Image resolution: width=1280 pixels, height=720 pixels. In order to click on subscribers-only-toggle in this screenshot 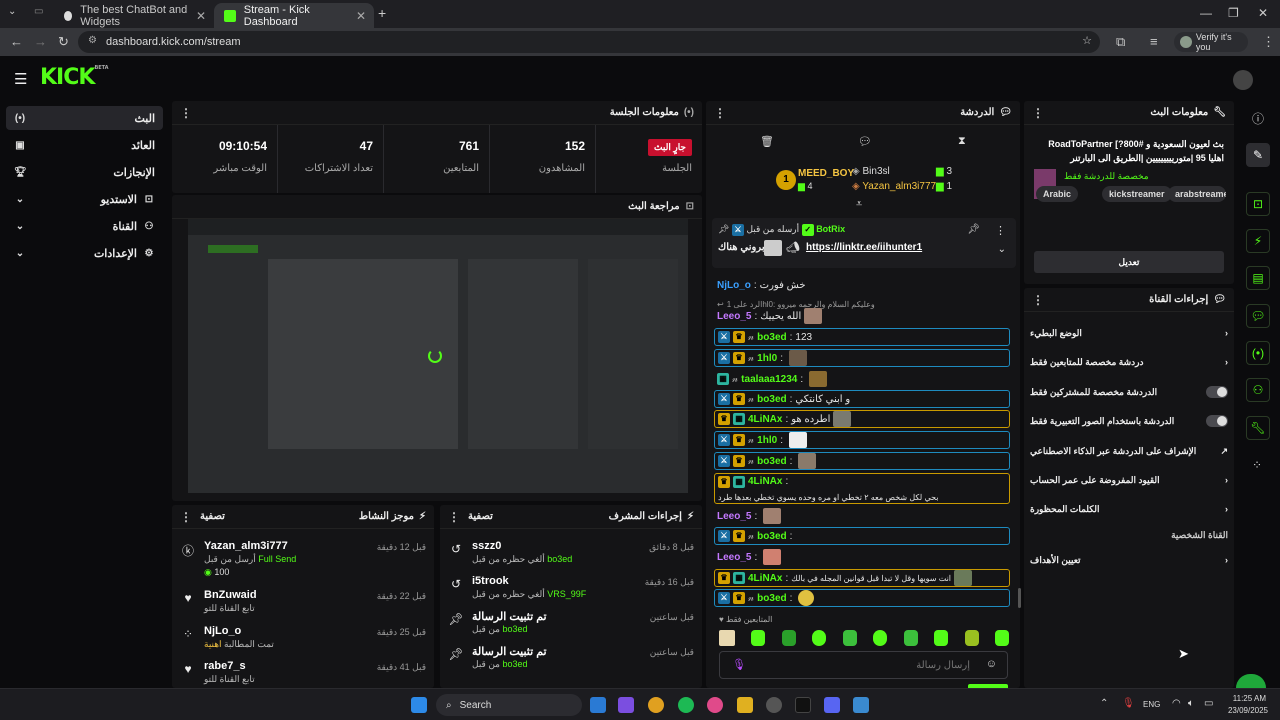, I will do `click(1217, 392)`.